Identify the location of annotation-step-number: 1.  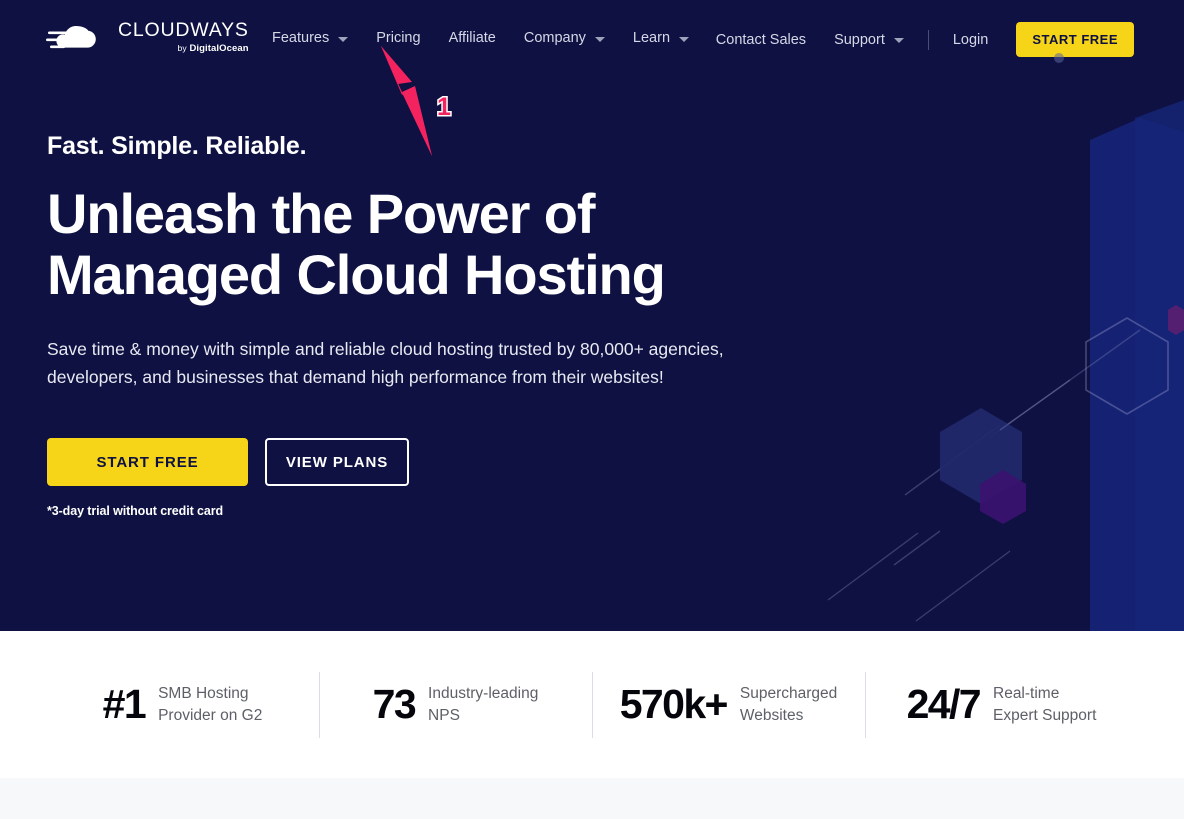
(444, 107).